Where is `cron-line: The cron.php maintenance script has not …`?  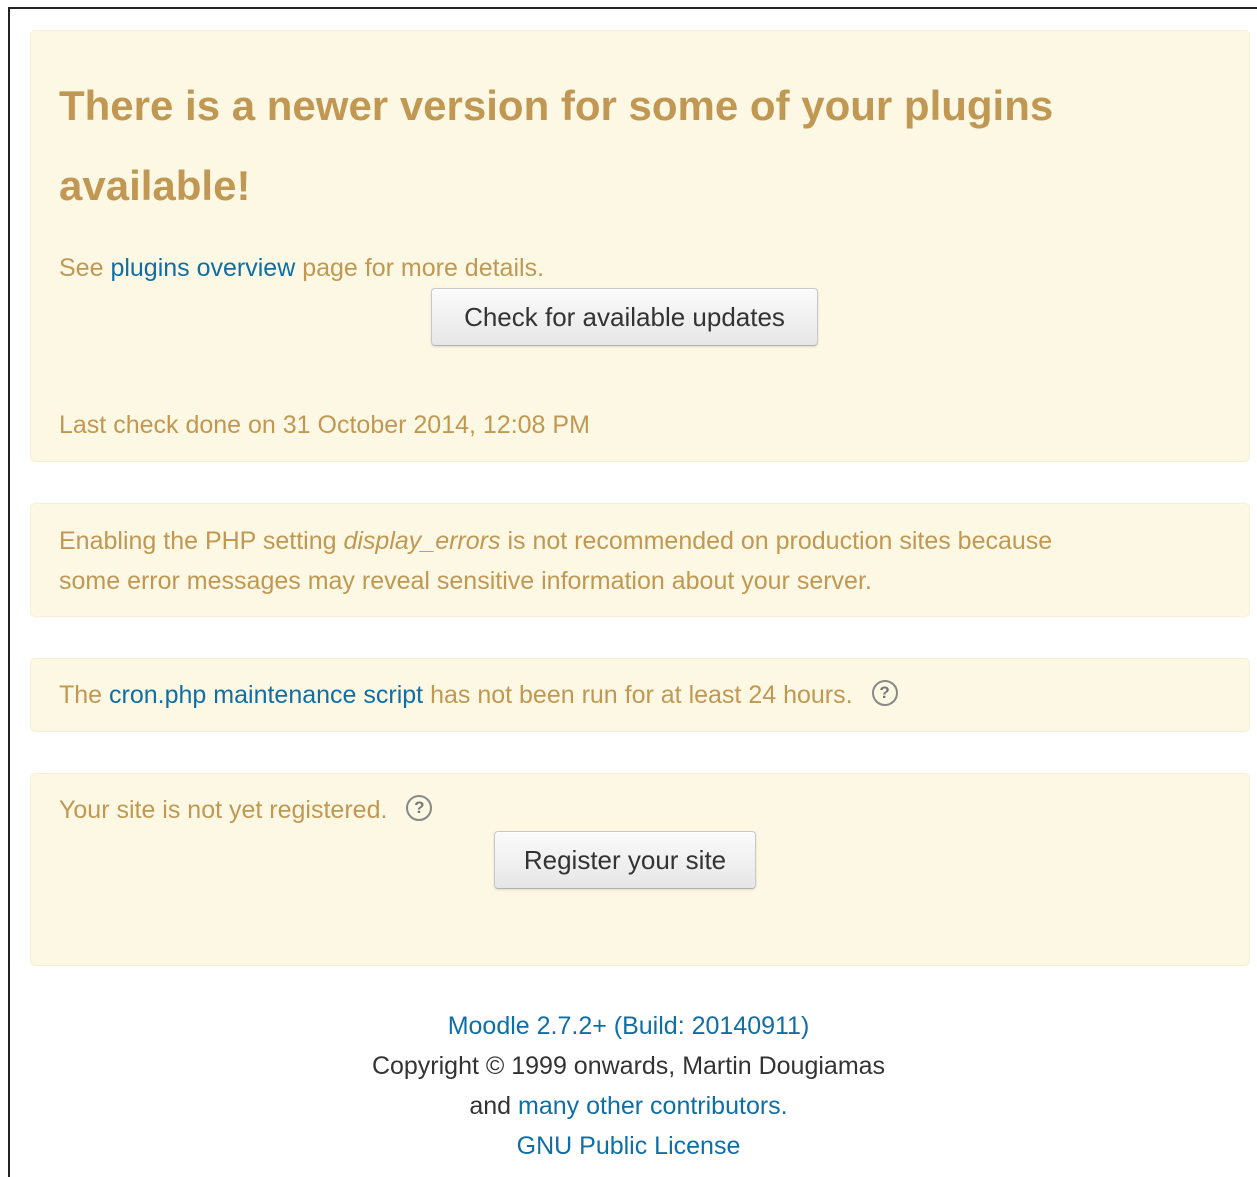 cron-line: The cron.php maintenance script has not … is located at coordinates (478, 695).